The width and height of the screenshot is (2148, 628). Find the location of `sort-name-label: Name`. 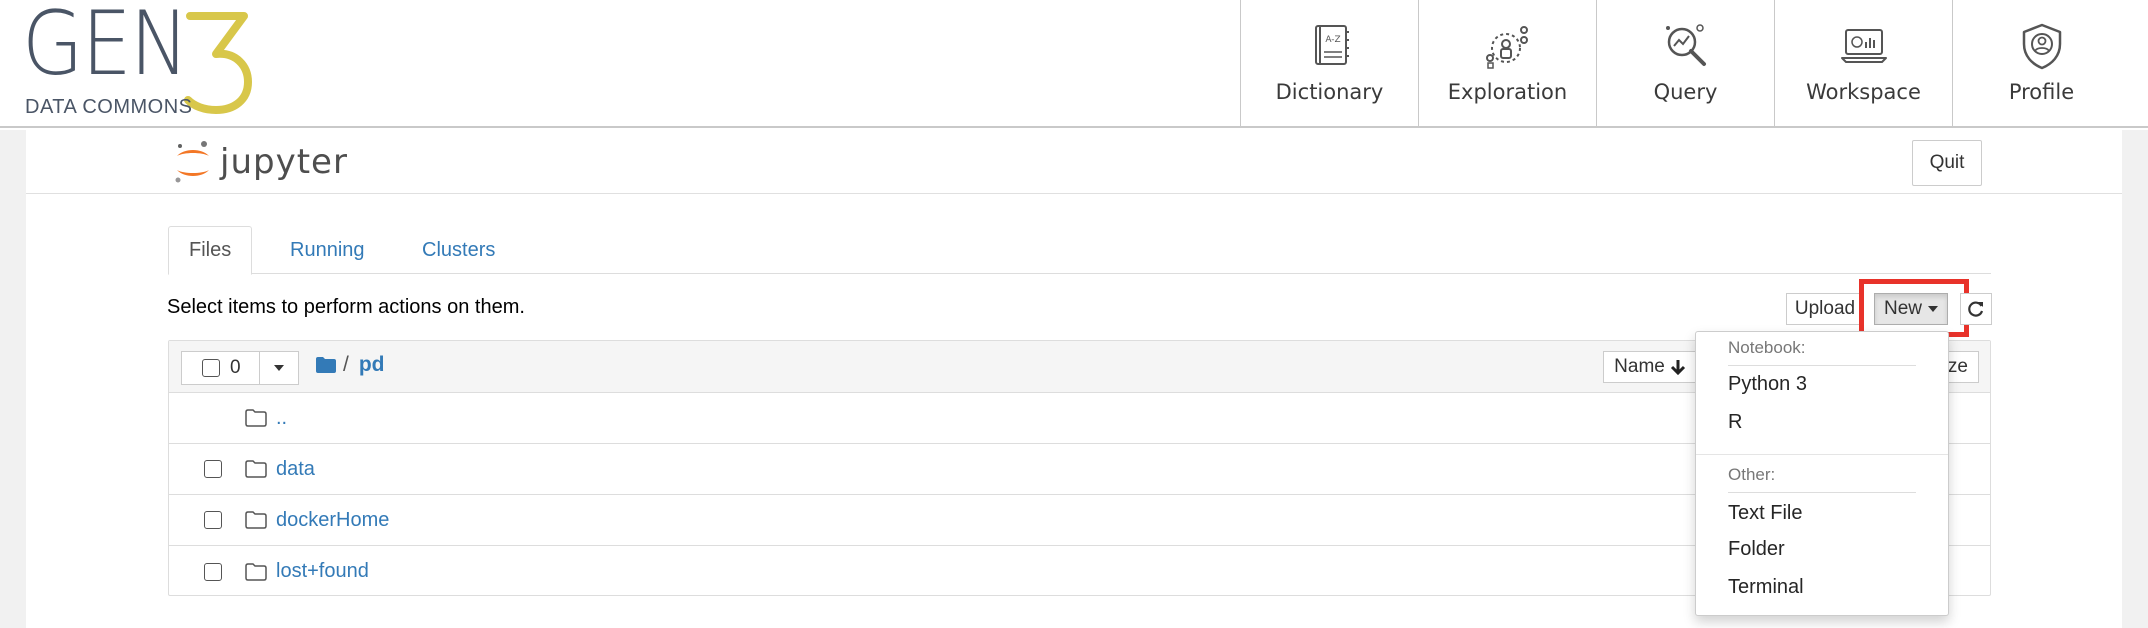

sort-name-label: Name is located at coordinates (1639, 366).